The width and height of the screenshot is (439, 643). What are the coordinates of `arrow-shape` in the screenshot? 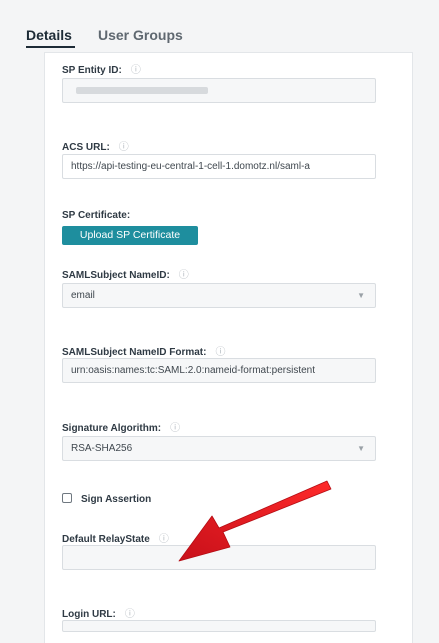 It's located at (255, 521).